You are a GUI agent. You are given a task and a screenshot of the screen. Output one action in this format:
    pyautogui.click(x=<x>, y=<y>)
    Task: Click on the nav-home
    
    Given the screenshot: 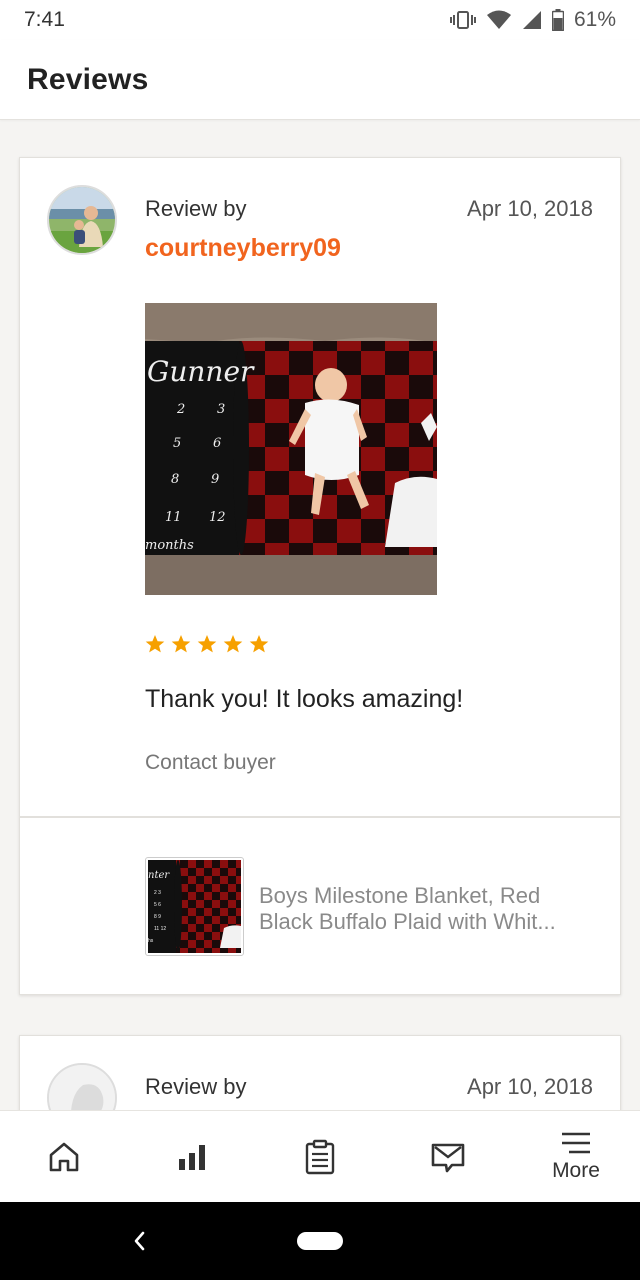 What is the action you would take?
    pyautogui.click(x=64, y=1156)
    